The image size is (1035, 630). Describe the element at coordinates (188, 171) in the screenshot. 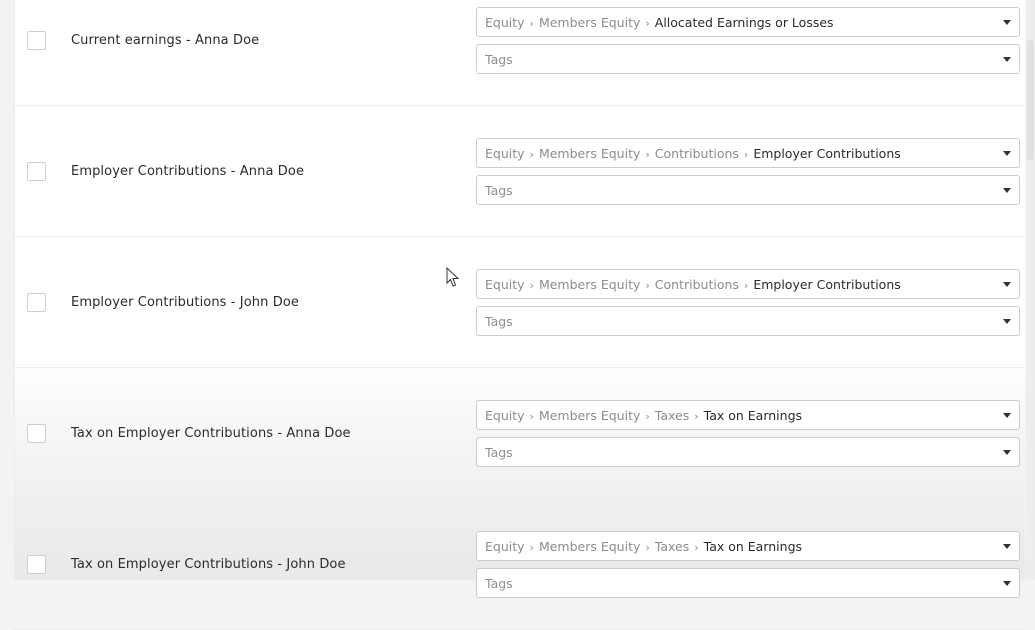

I see `row-label: Employer Contributions - Anna Doe` at that location.